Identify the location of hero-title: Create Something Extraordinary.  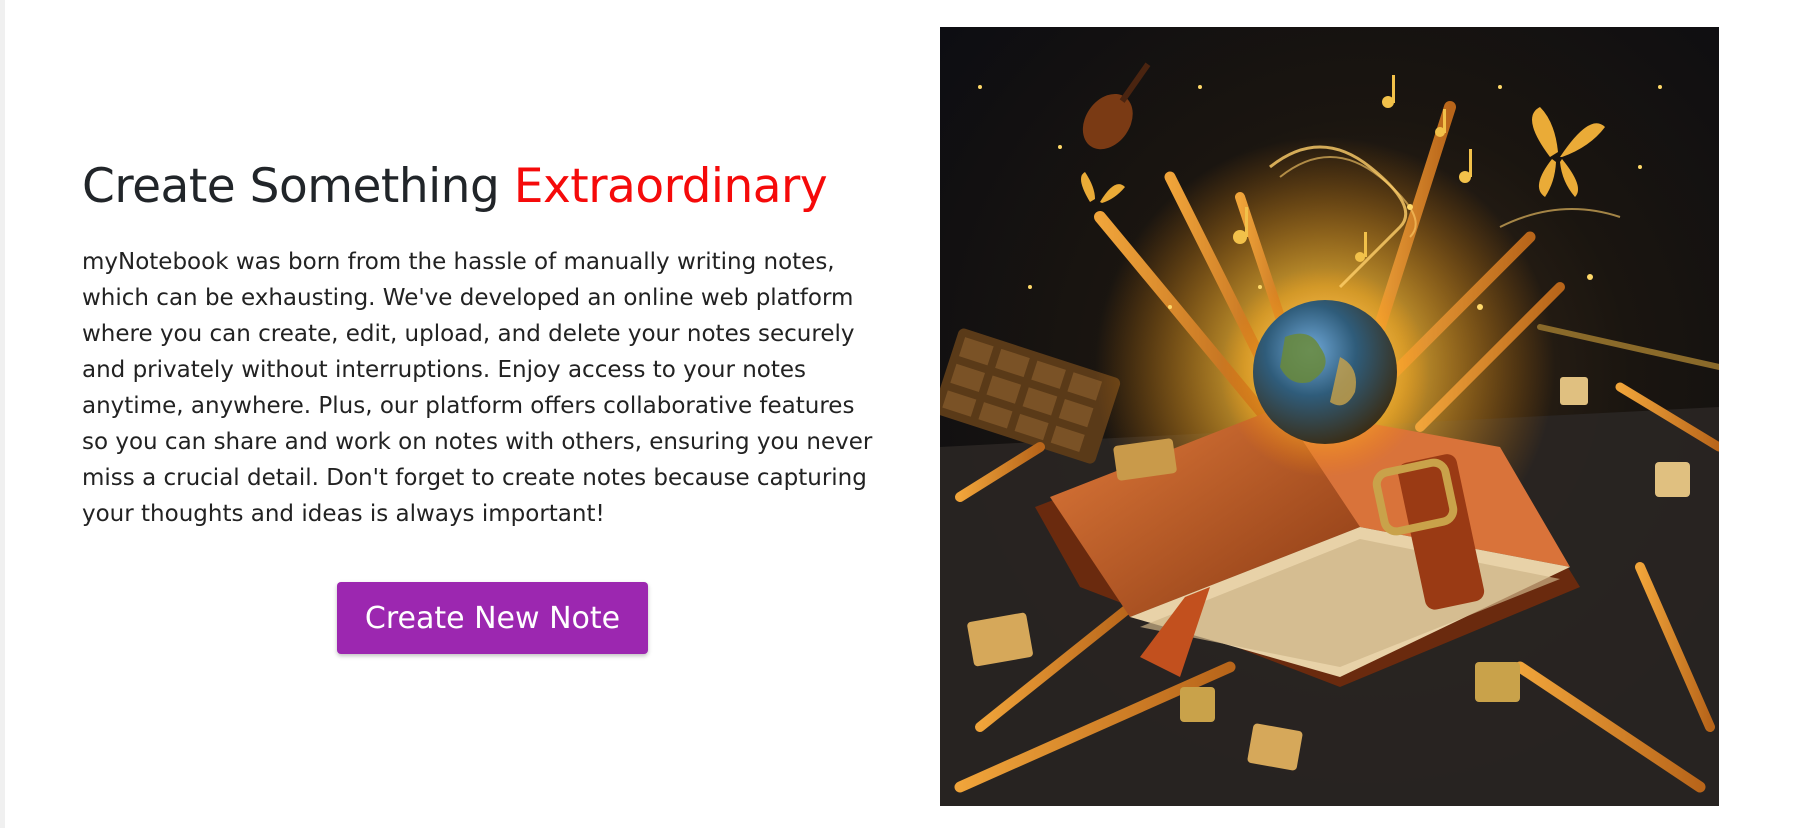
(492, 186).